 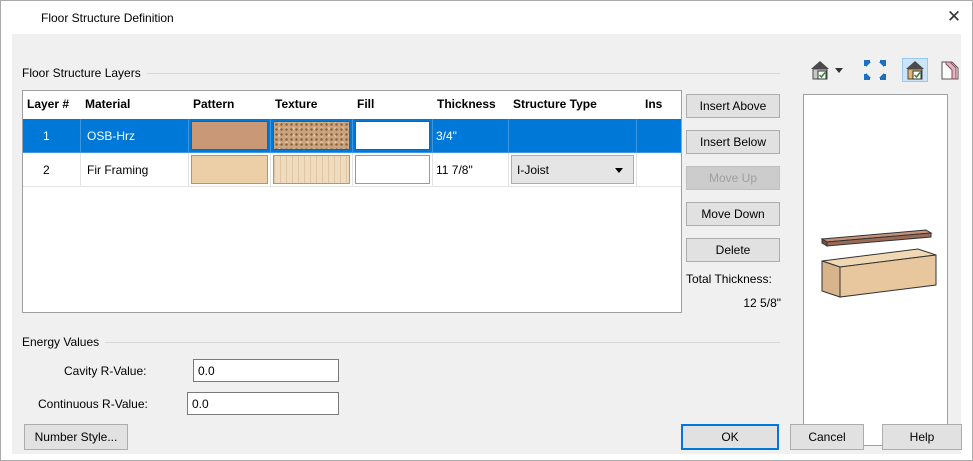 I want to click on table-row: 2 Fir Framing 11 7/8" I-Joist, so click(x=352, y=170).